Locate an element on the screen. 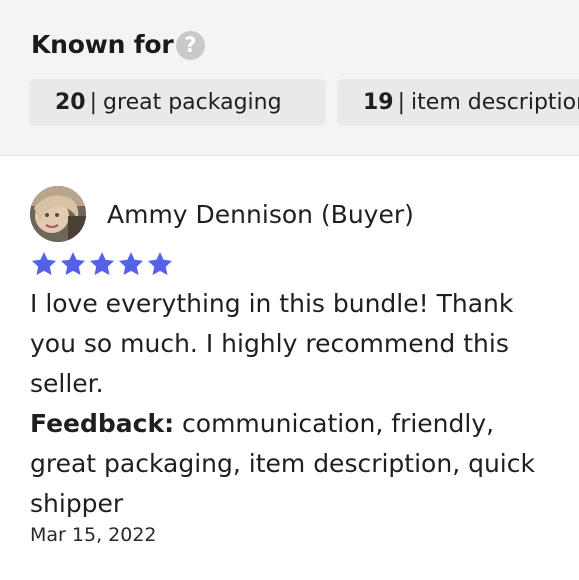  review-date: Mar 15, 2022 is located at coordinates (93, 535).